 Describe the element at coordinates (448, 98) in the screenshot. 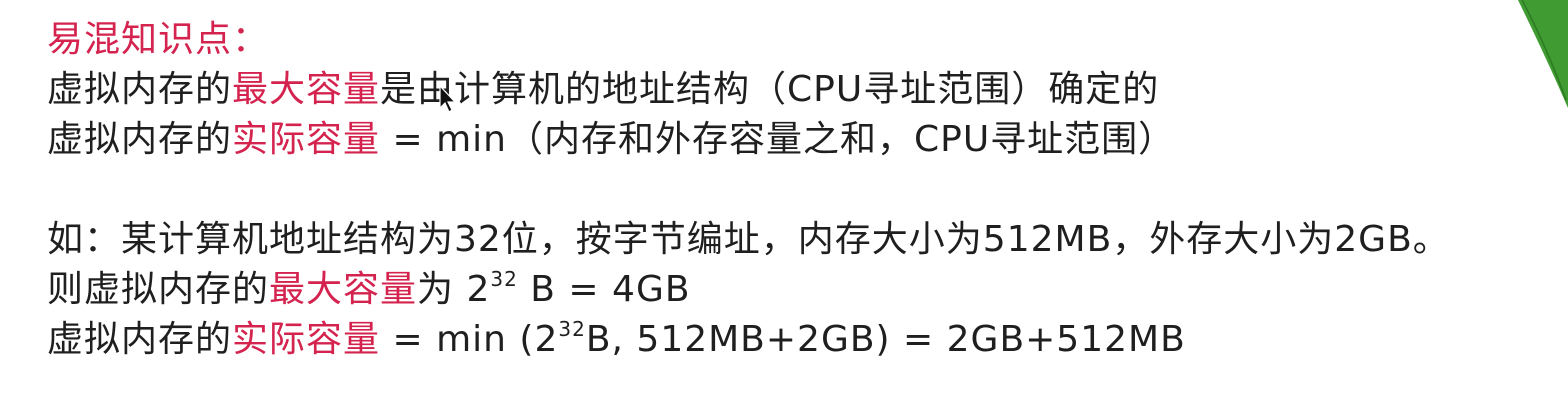

I see `cursor-arrow-icon` at that location.